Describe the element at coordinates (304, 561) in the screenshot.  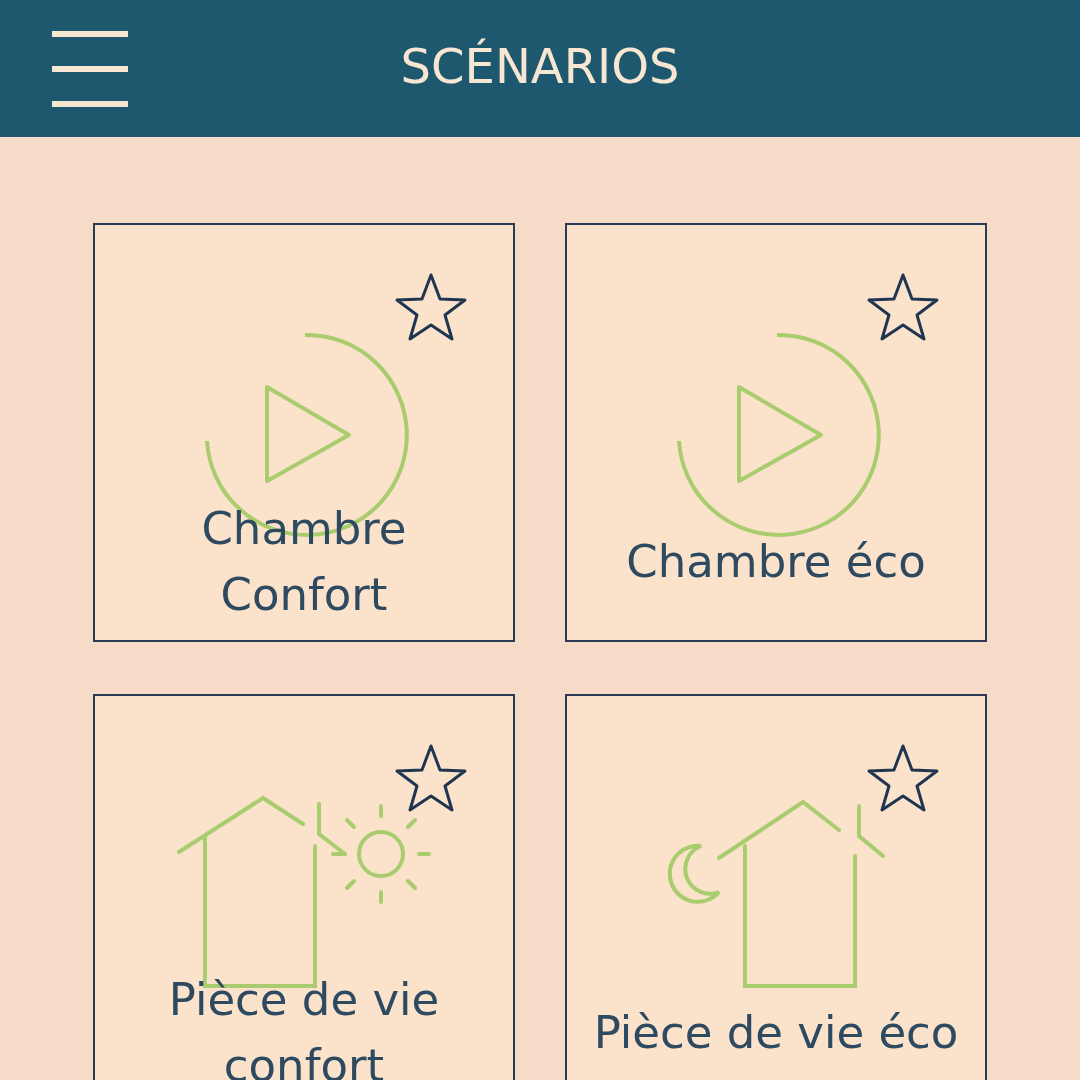
I see `scenario-name: Chambre Confort` at that location.